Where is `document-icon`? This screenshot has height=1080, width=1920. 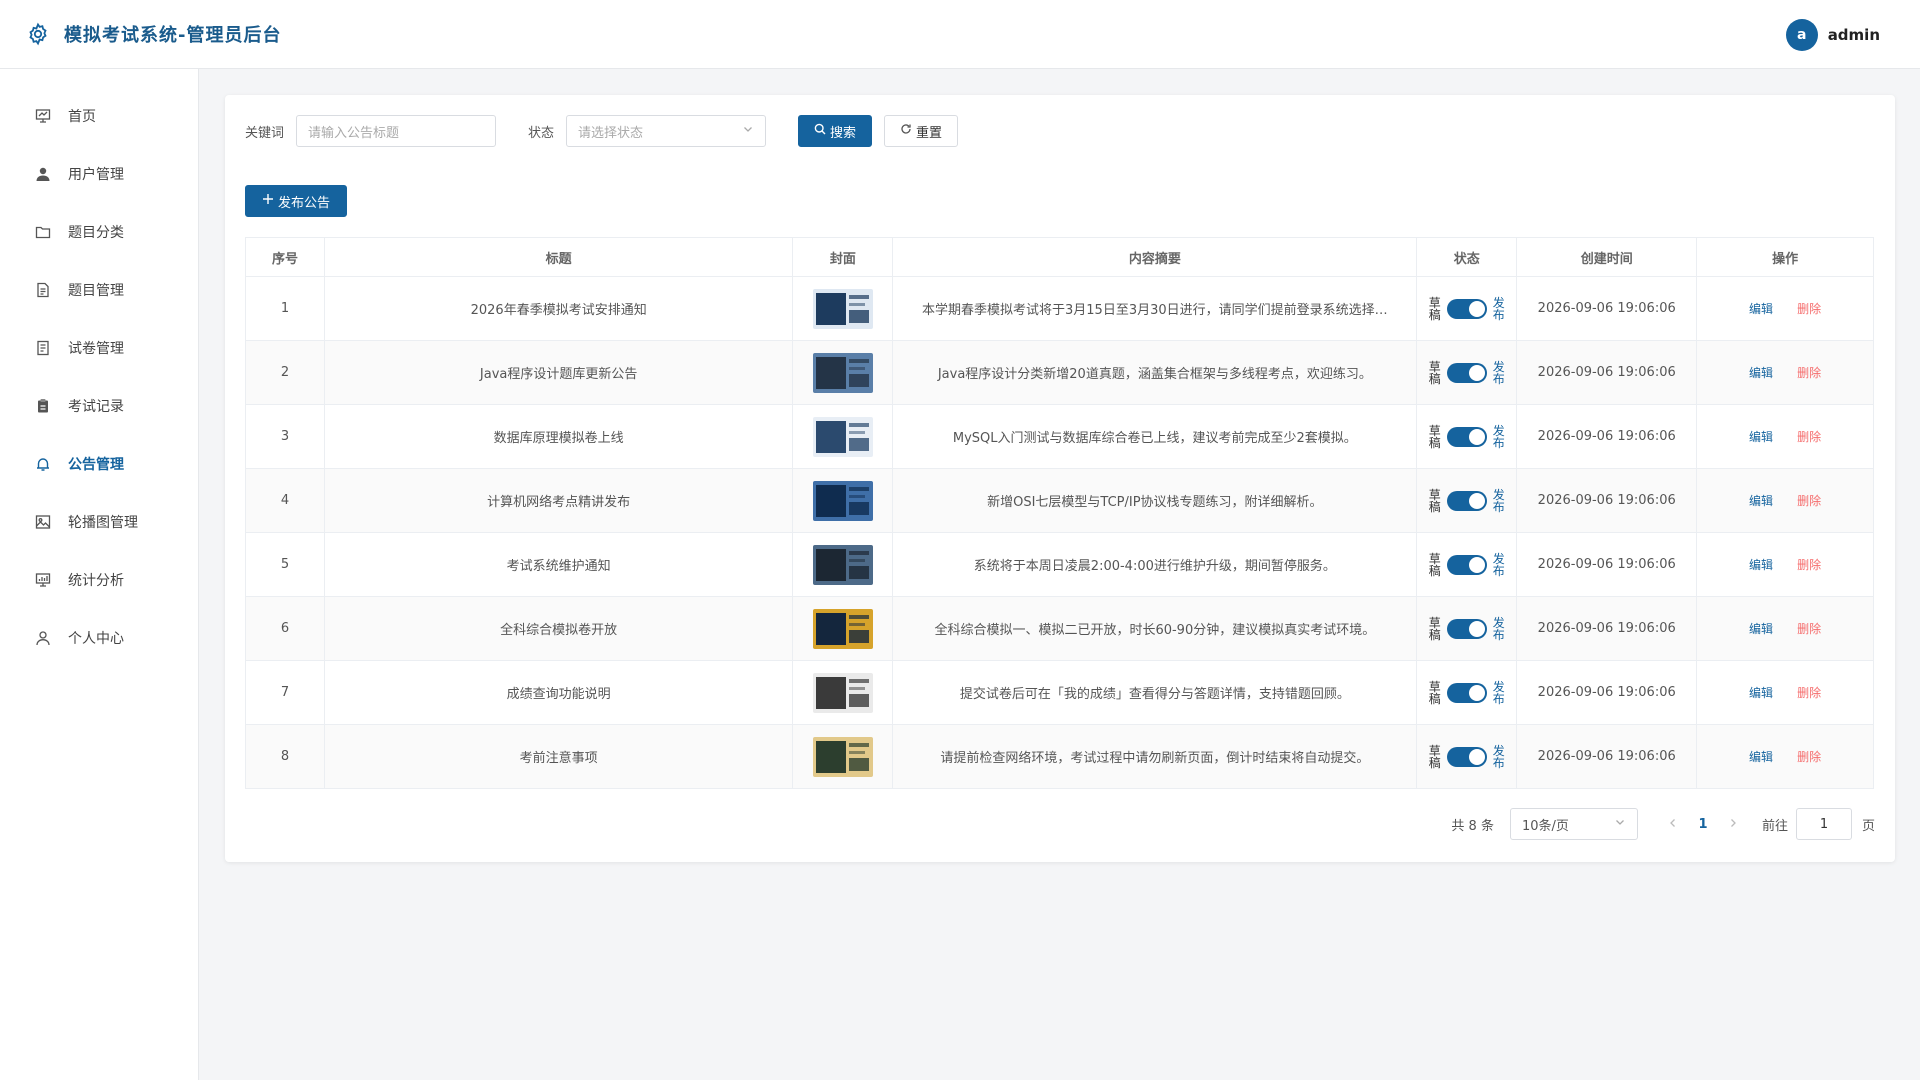
document-icon is located at coordinates (43, 290).